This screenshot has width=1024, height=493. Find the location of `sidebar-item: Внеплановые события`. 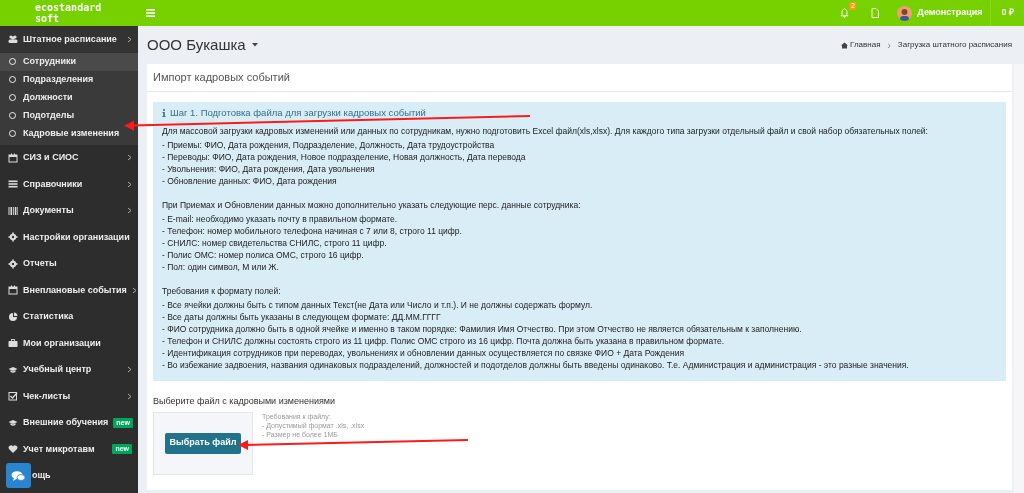

sidebar-item: Внеплановые события is located at coordinates (69, 290).